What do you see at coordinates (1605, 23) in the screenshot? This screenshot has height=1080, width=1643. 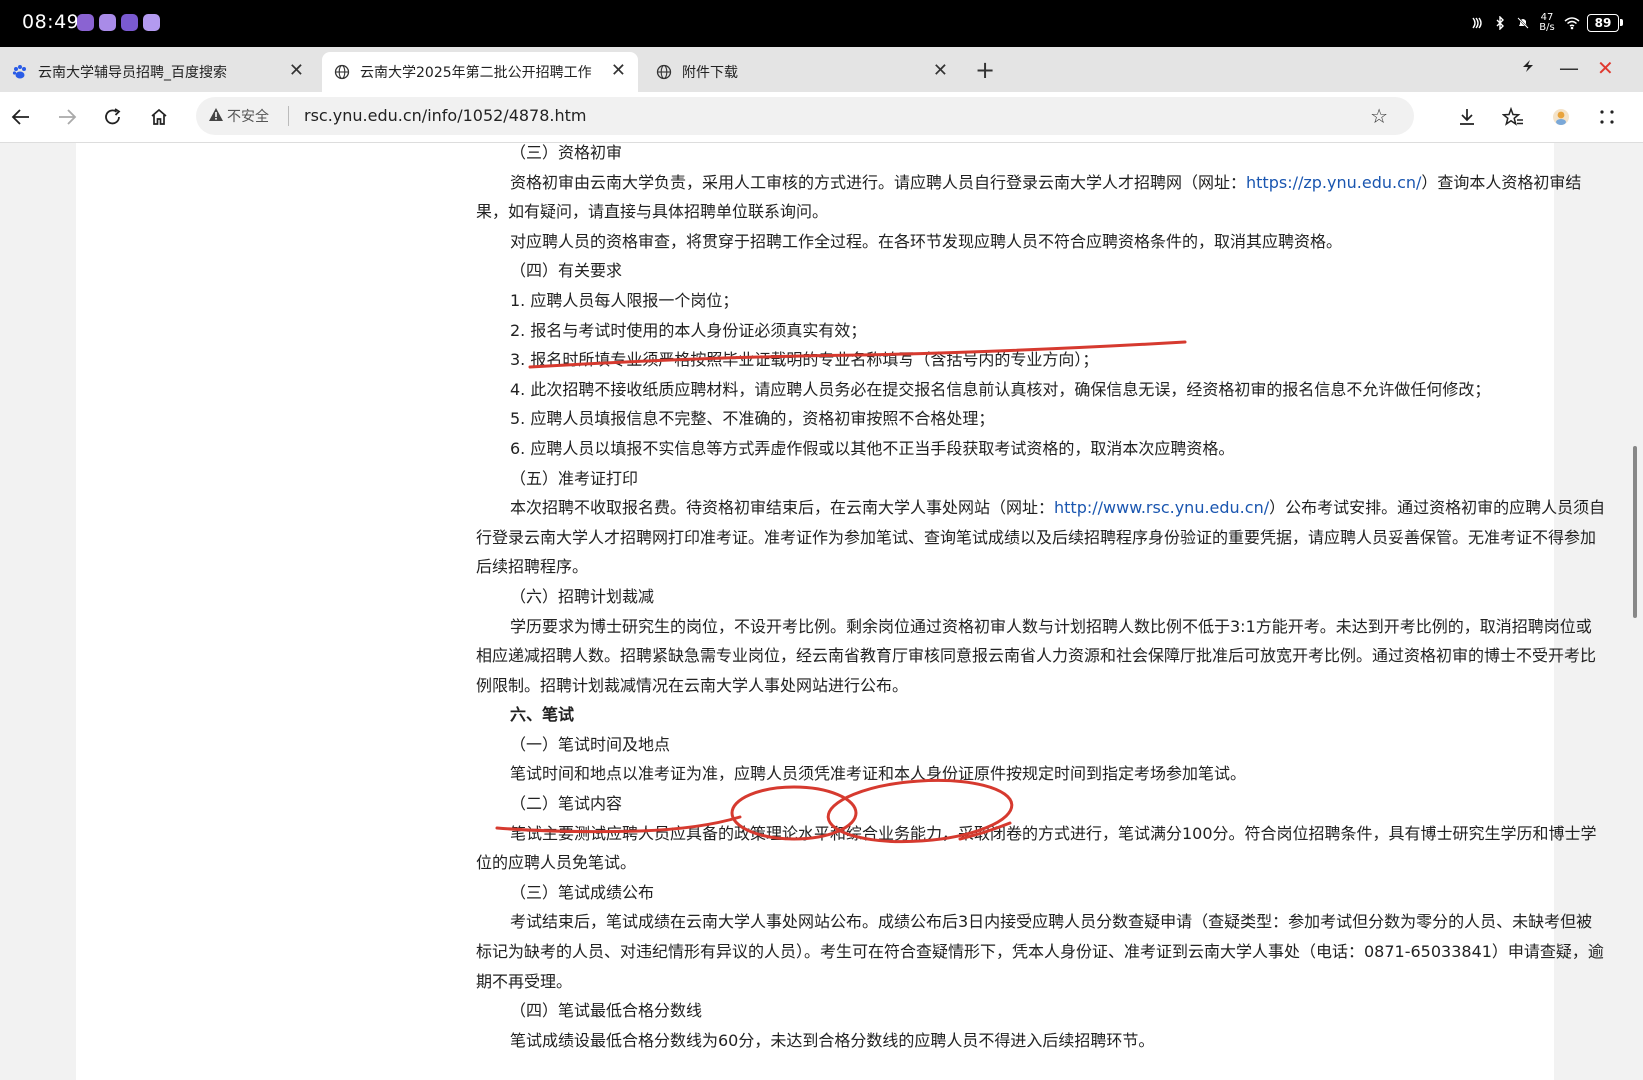 I see `battery-indicator: 89` at bounding box center [1605, 23].